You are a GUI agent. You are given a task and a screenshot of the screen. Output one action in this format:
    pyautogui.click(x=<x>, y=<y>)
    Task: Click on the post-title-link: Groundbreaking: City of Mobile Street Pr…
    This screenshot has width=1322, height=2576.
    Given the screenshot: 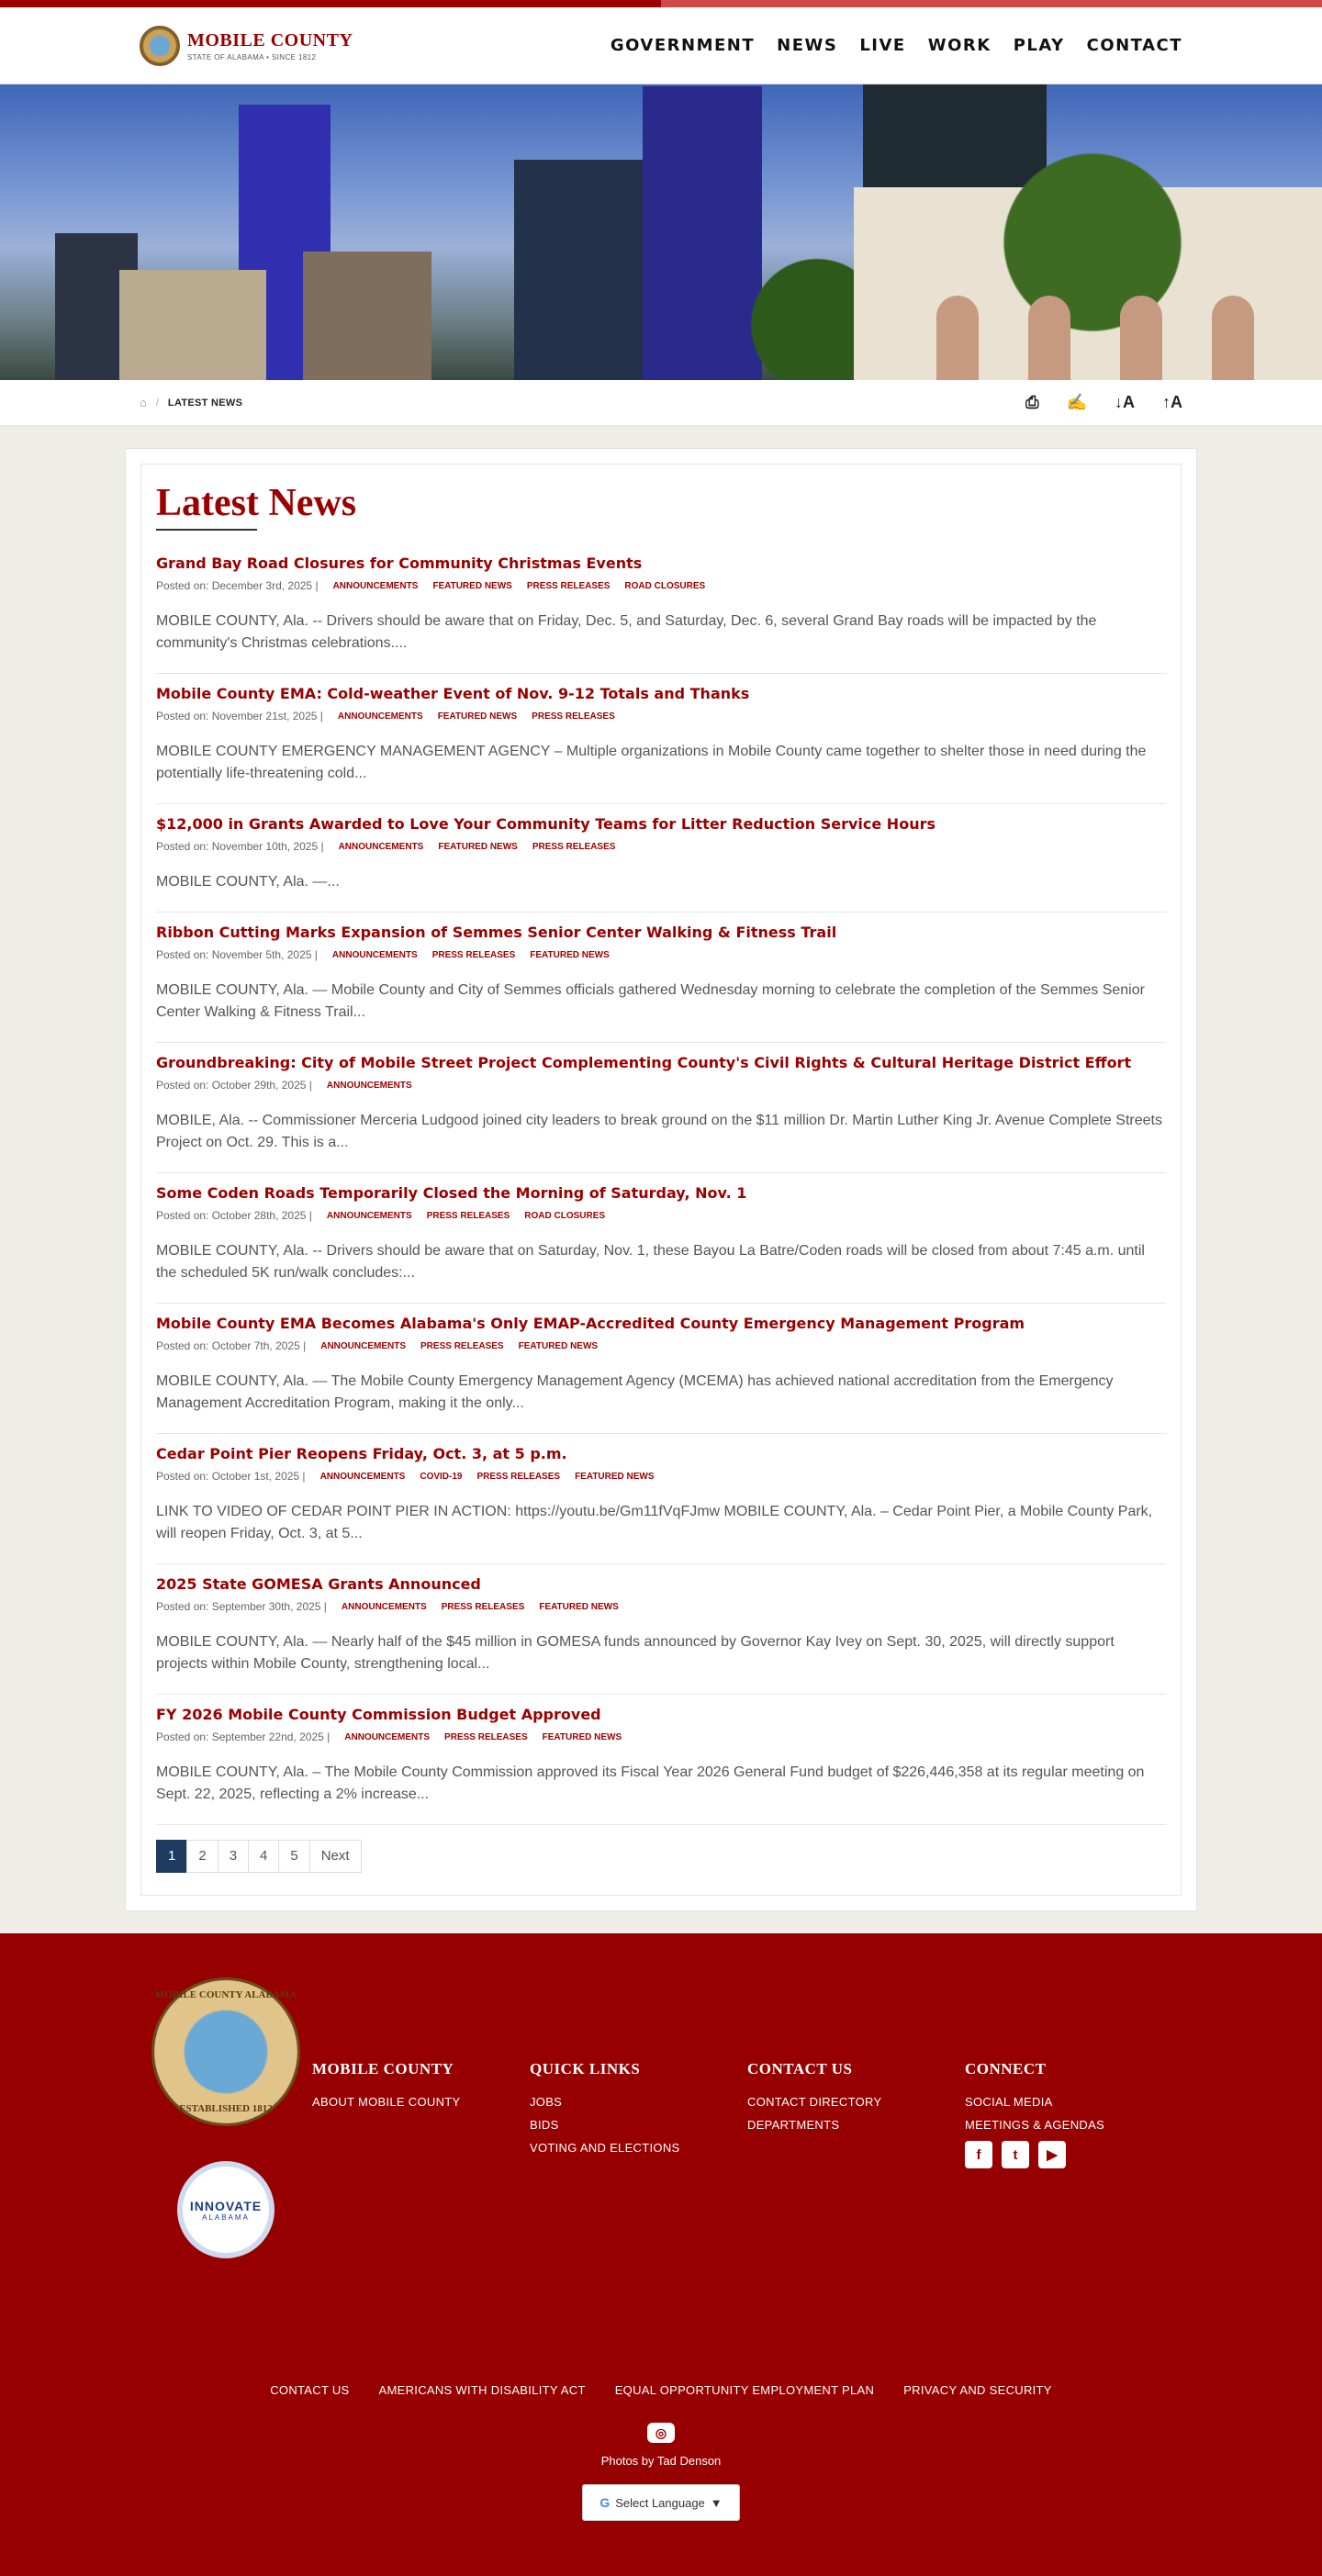 What is the action you would take?
    pyautogui.click(x=661, y=1062)
    